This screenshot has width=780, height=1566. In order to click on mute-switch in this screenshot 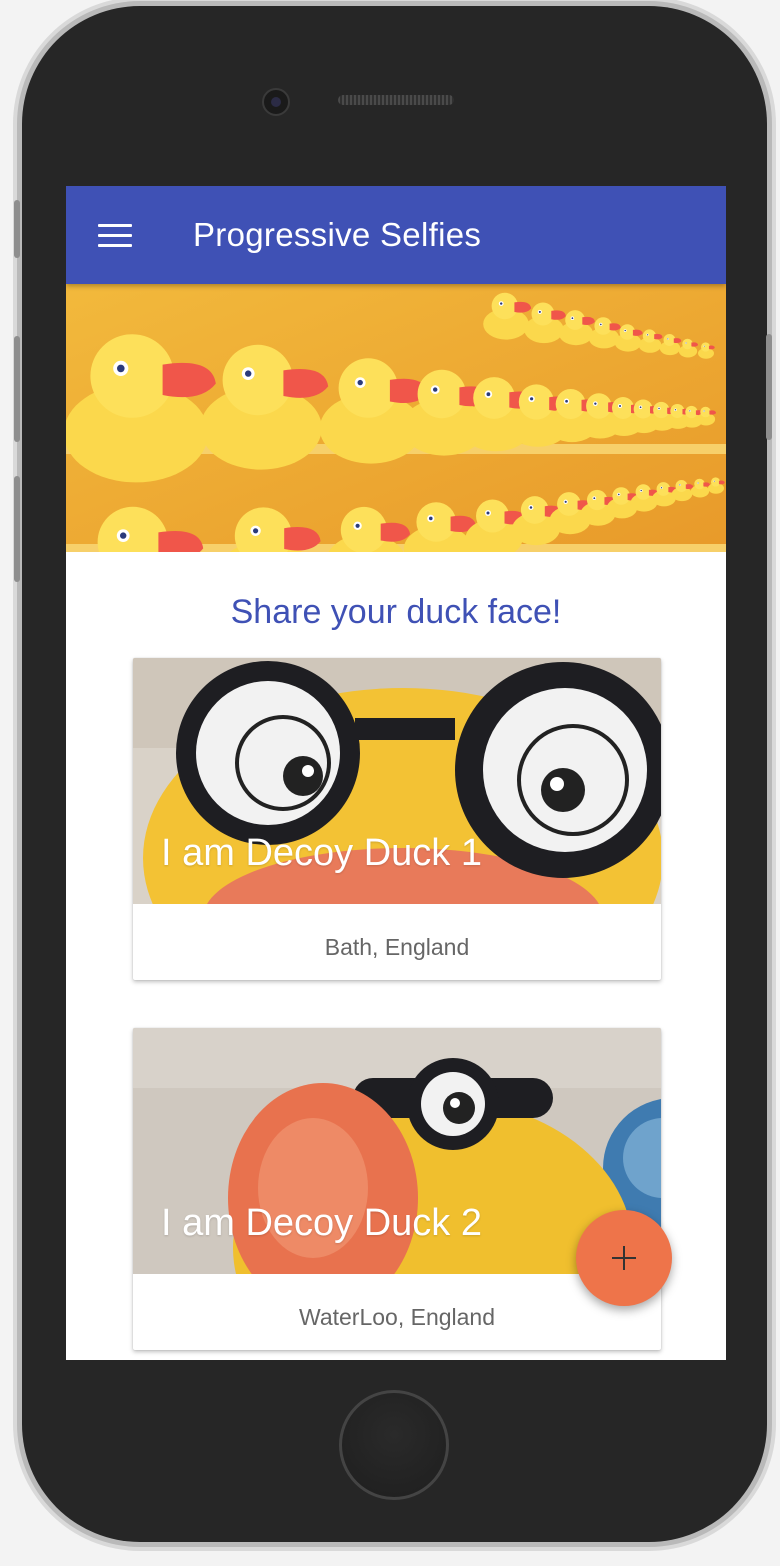, I will do `click(17, 229)`.